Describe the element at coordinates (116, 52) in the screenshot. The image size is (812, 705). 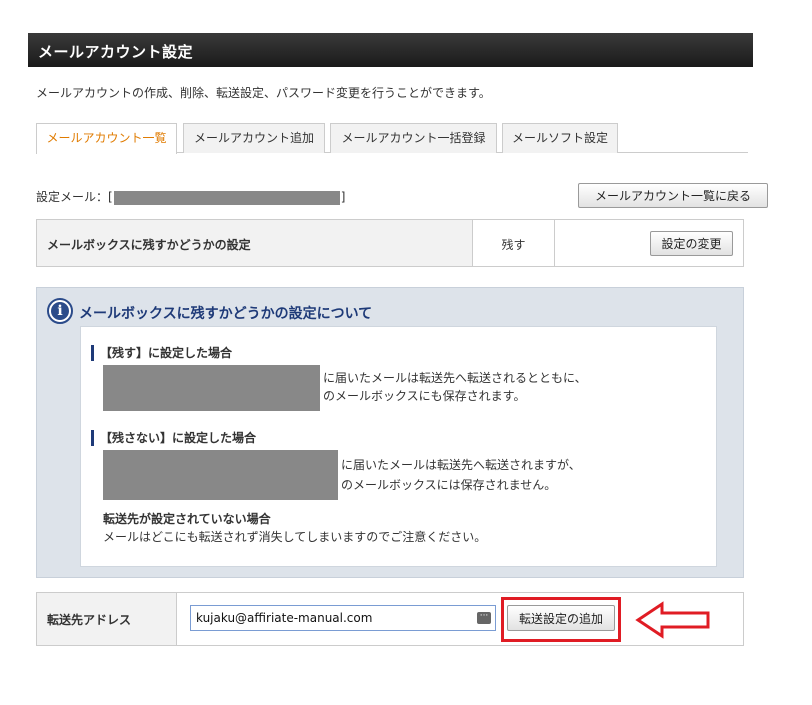
I see `page-title: メールアカウント設定` at that location.